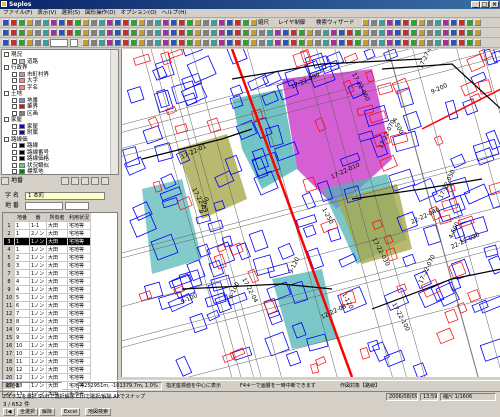  What do you see at coordinates (71, 412) in the screenshot?
I see `excel-button: Excel` at bounding box center [71, 412].